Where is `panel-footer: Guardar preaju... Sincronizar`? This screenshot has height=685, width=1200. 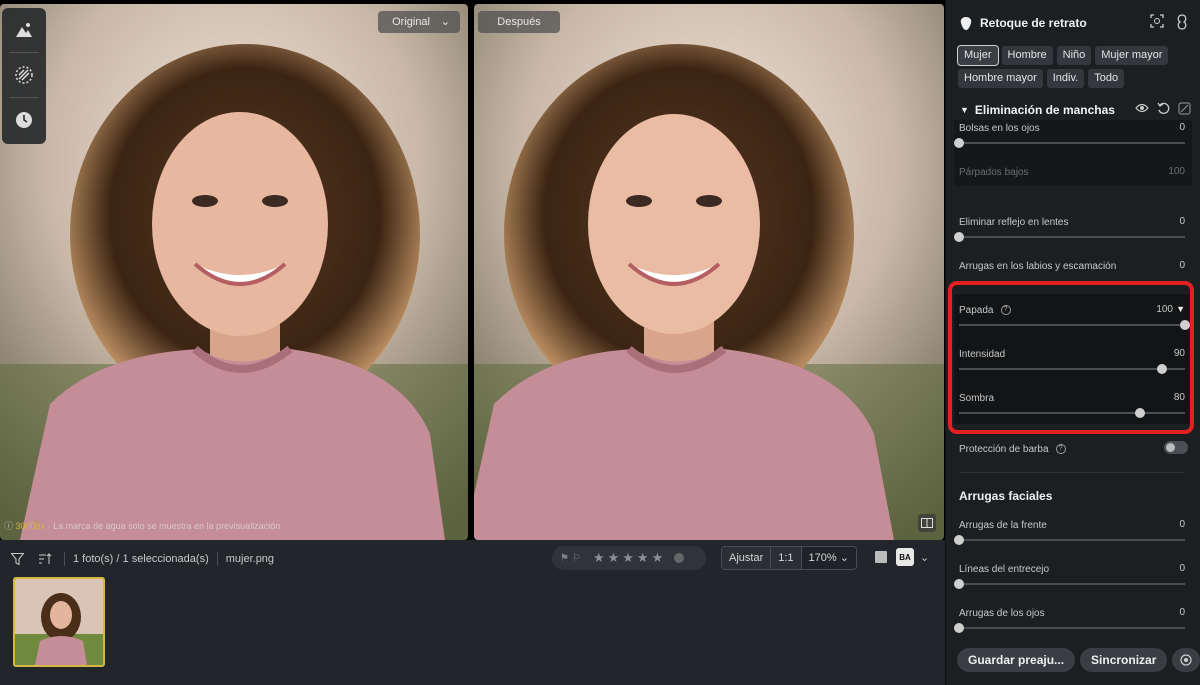
panel-footer: Guardar preaju... Sincronizar is located at coordinates (1073, 661).